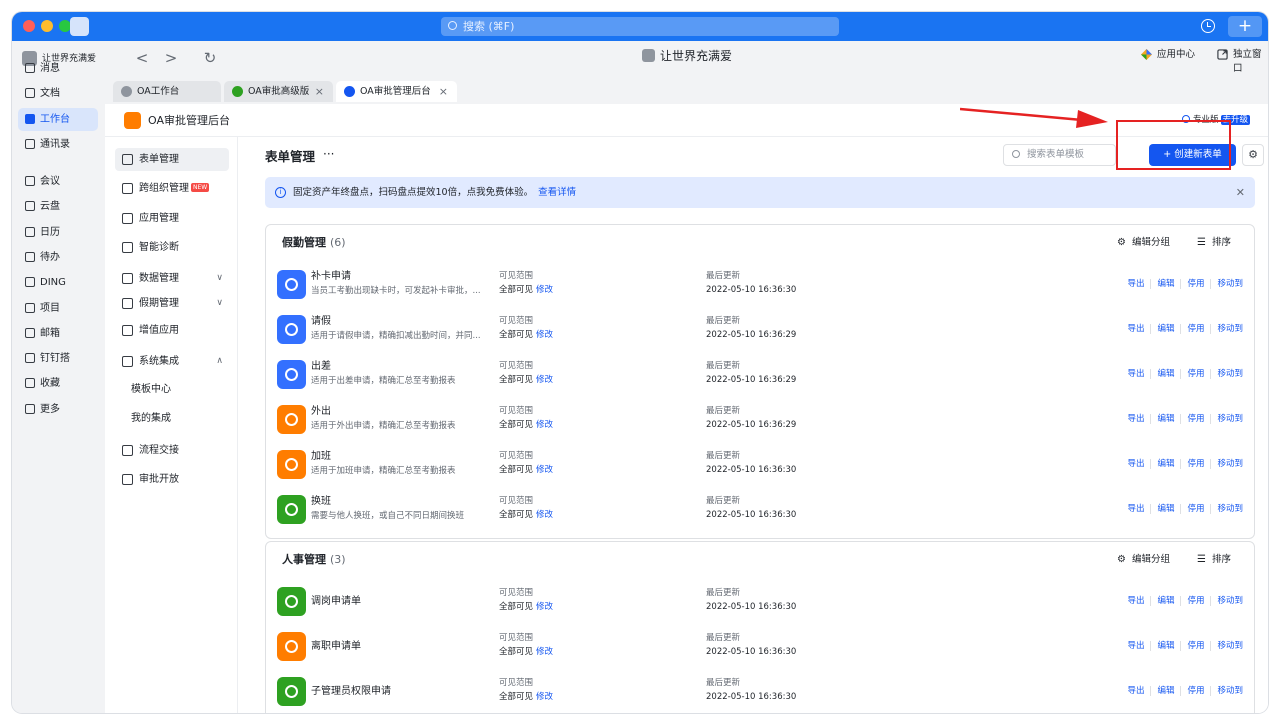  What do you see at coordinates (47, 26) in the screenshot?
I see `minimize-window-button` at bounding box center [47, 26].